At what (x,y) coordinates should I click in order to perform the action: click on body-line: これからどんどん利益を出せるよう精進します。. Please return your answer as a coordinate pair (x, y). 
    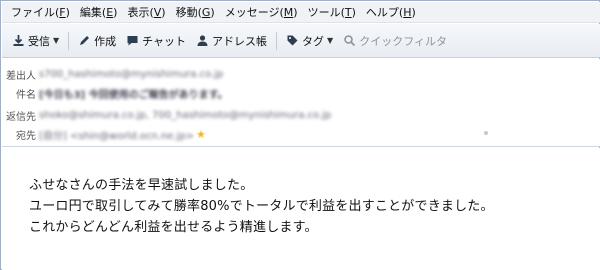
    Looking at the image, I should click on (173, 227).